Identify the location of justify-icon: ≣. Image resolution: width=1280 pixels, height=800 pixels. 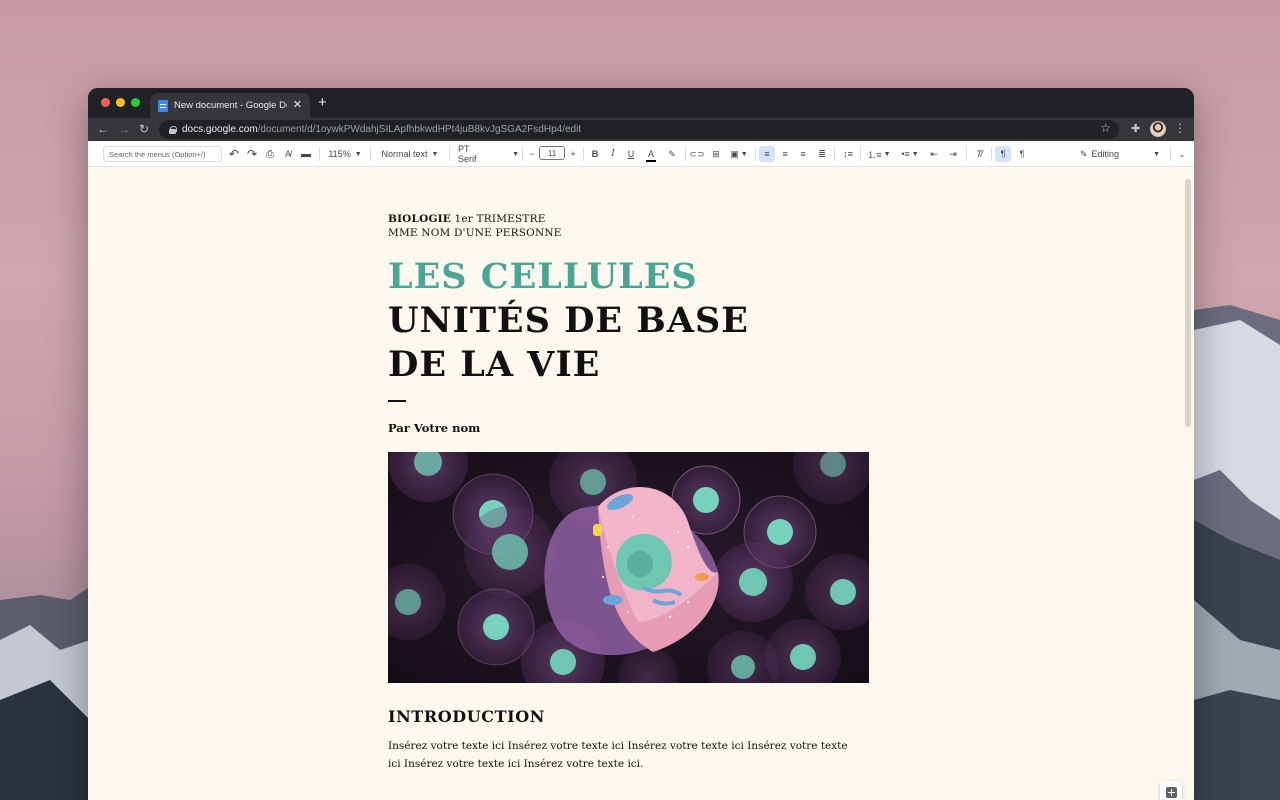
(822, 154).